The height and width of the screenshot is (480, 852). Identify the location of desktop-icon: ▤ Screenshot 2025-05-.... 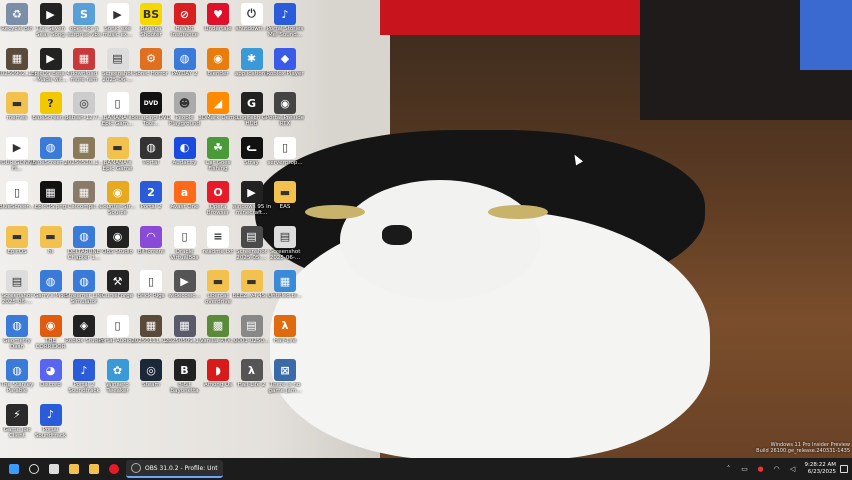
(252, 243).